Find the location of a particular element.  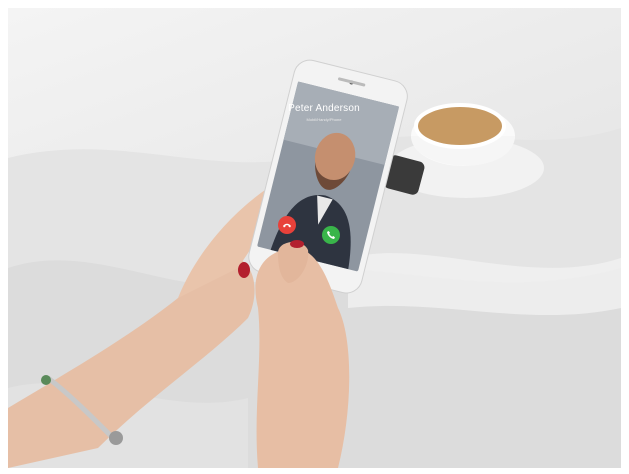

phone-icon is located at coordinates (331, 235).